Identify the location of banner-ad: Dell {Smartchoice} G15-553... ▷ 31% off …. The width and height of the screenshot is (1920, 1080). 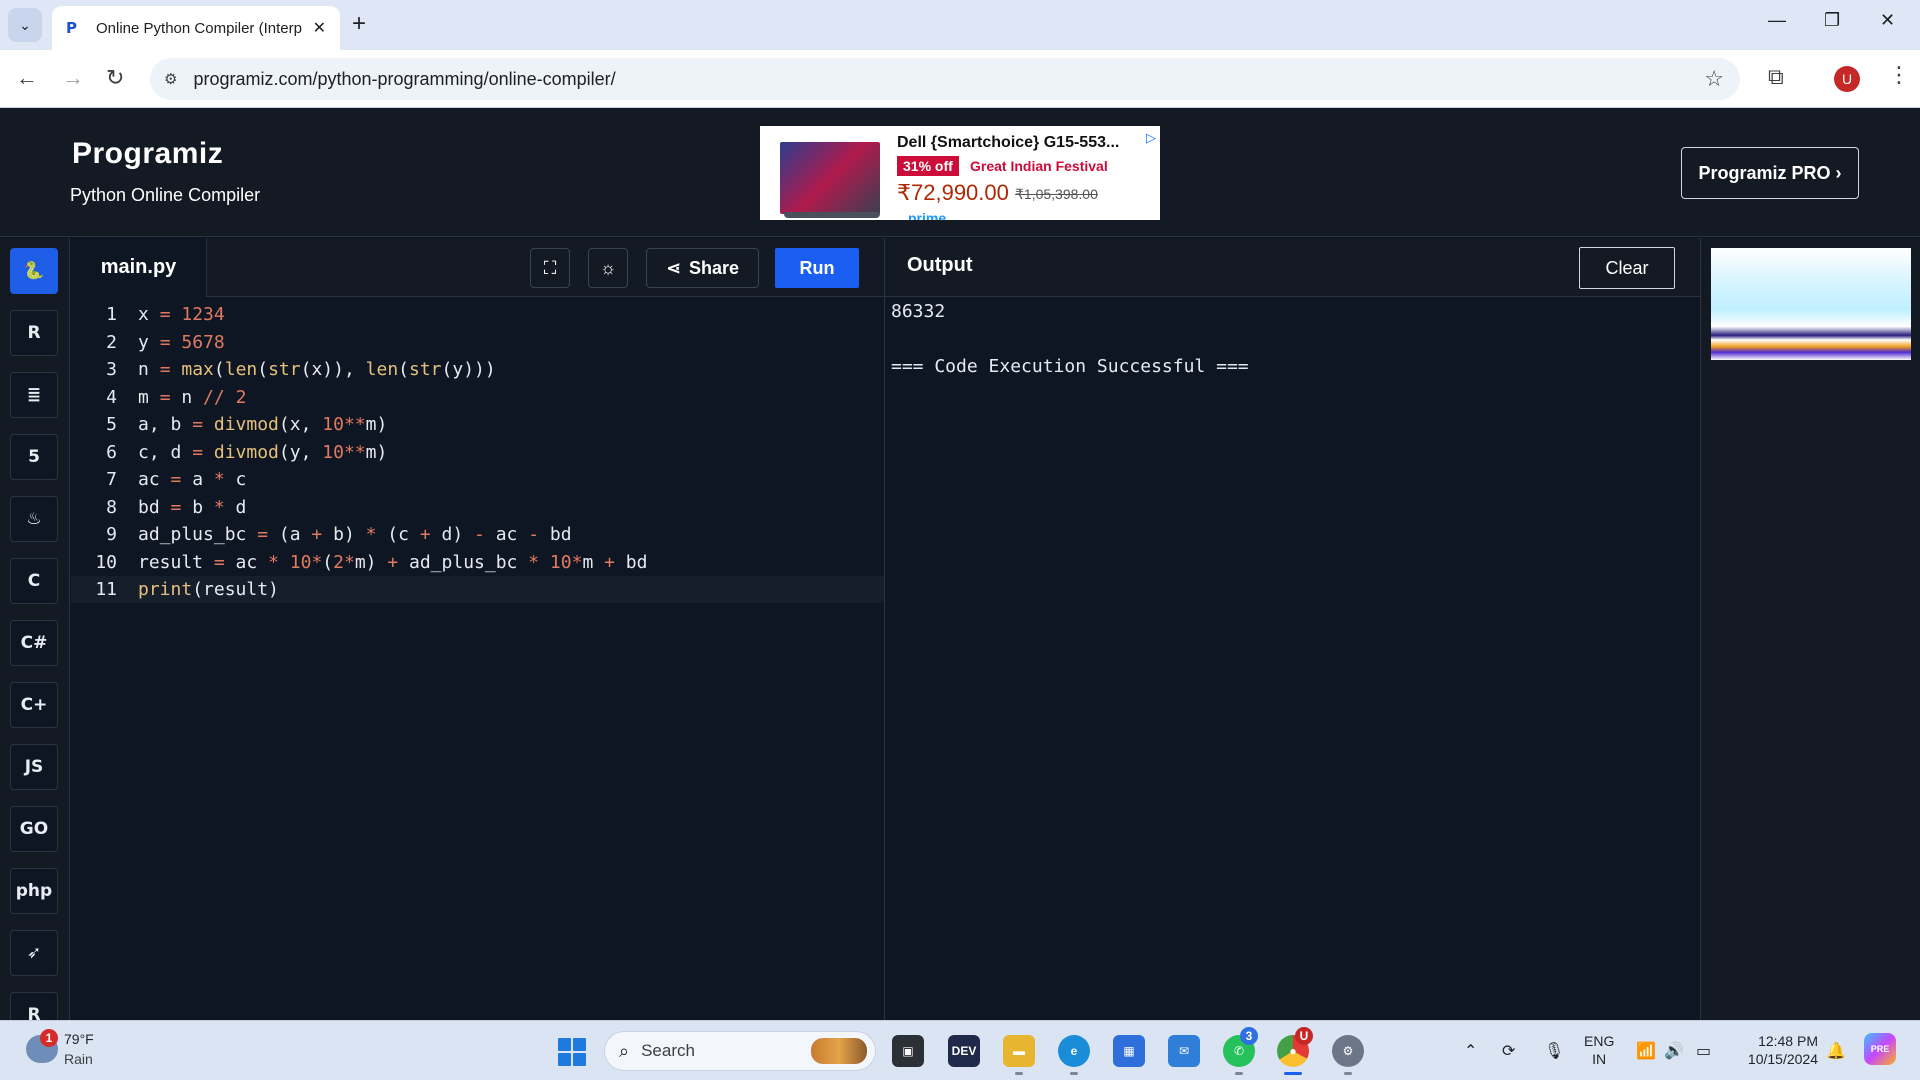
(960, 173).